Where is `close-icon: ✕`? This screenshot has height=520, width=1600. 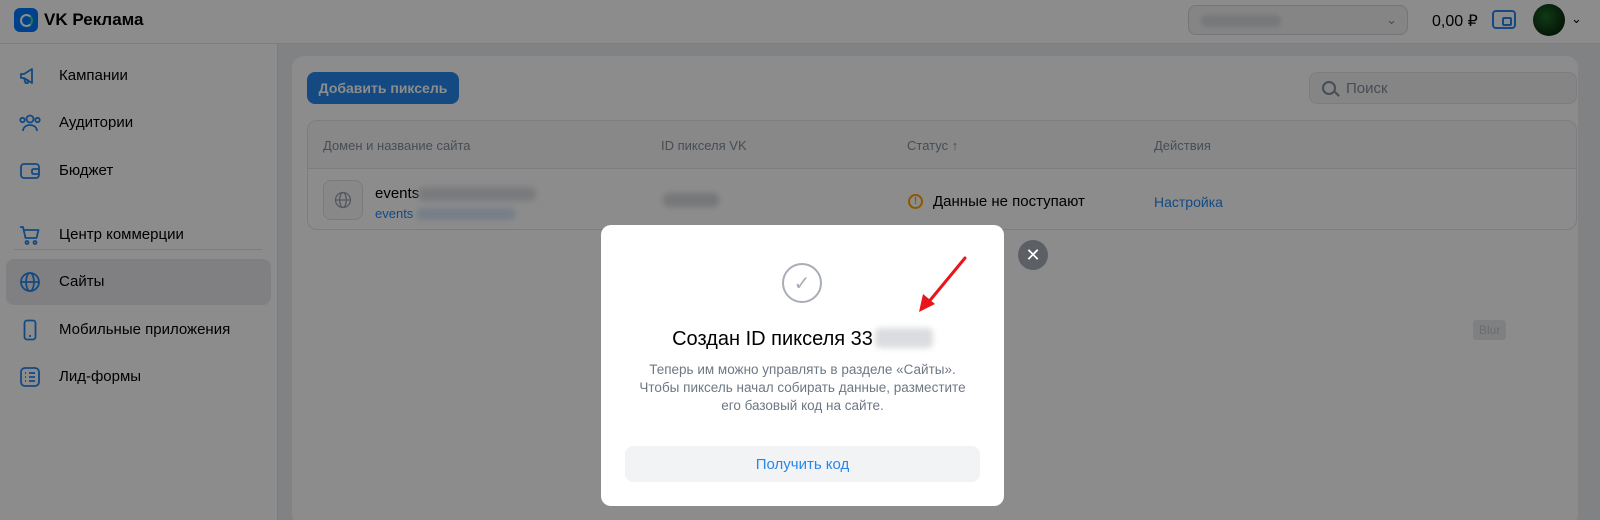
close-icon: ✕ is located at coordinates (1033, 255).